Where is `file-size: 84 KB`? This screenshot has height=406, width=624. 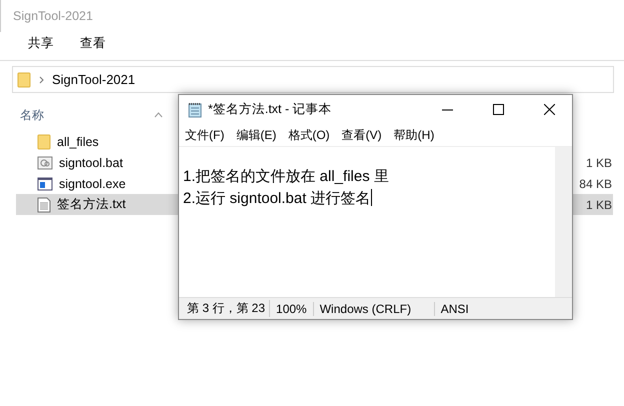 file-size: 84 KB is located at coordinates (595, 183).